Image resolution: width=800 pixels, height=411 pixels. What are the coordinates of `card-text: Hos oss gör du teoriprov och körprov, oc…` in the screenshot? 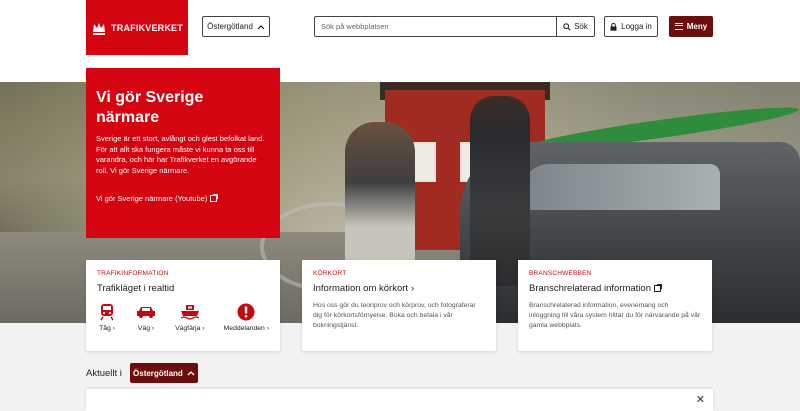 It's located at (394, 315).